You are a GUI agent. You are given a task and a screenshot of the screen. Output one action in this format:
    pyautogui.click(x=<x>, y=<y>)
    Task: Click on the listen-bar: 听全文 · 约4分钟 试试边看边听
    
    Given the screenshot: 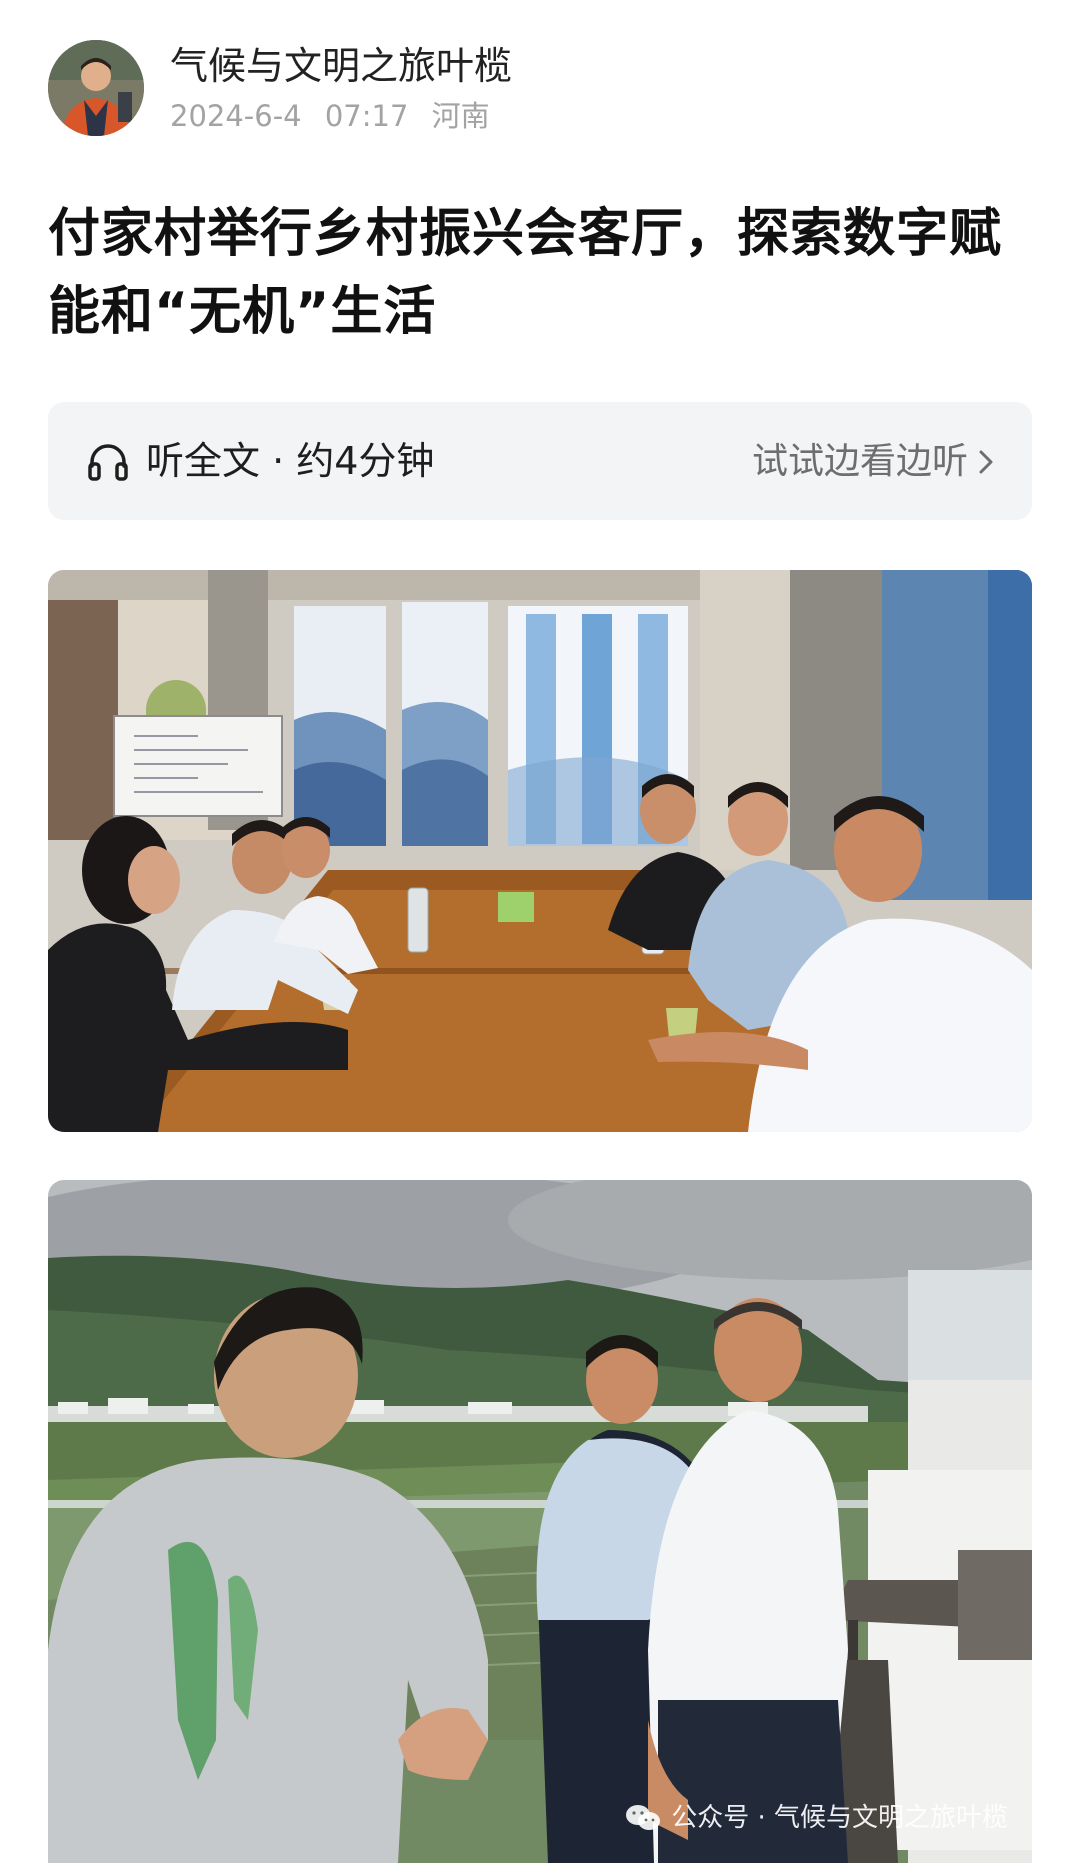 What is the action you would take?
    pyautogui.click(x=540, y=461)
    